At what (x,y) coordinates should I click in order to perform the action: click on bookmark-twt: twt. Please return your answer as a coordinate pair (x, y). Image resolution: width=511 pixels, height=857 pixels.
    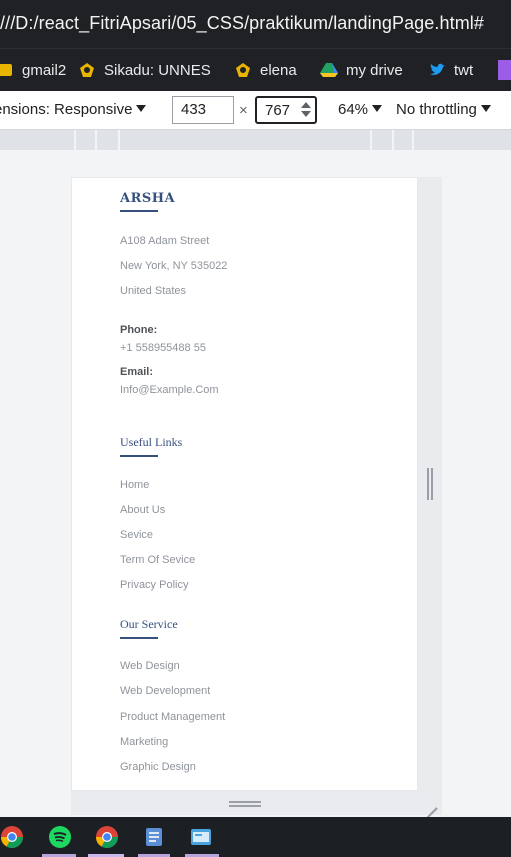
    Looking at the image, I should click on (450, 70).